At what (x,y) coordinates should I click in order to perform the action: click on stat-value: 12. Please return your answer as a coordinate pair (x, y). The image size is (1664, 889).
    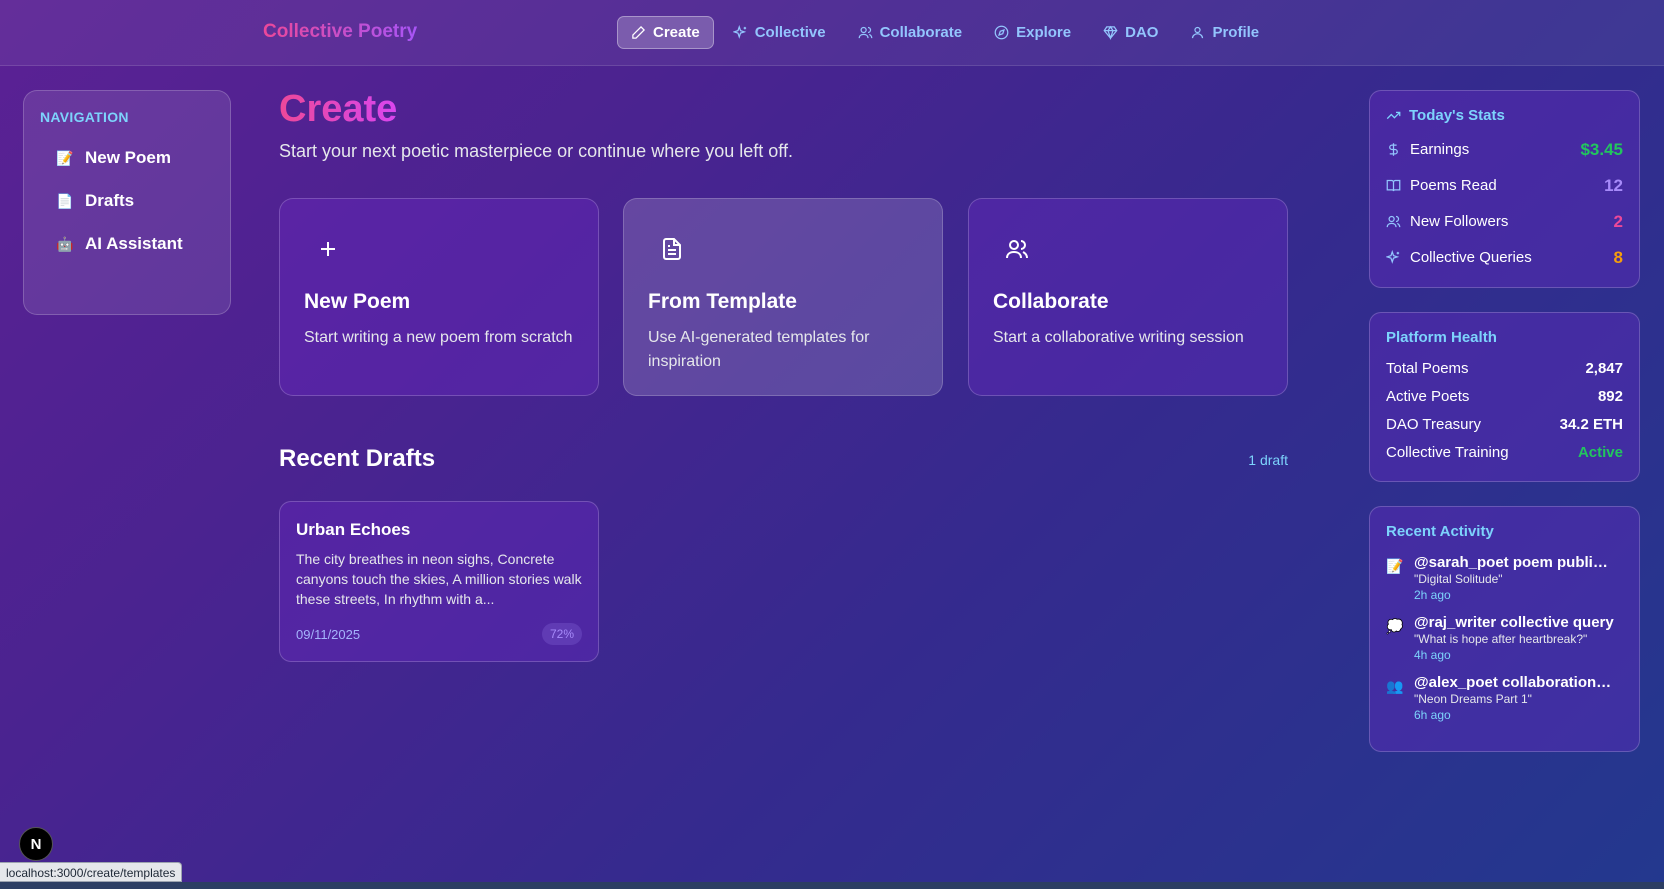
    Looking at the image, I should click on (1613, 185).